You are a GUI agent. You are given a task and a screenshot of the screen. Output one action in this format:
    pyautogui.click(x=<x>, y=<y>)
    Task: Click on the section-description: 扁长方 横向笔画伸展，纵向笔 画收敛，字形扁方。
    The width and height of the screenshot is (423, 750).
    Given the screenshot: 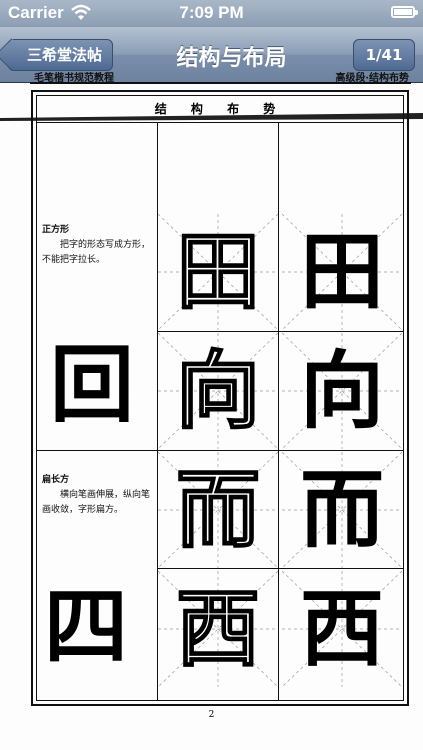 What is the action you would take?
    pyautogui.click(x=98, y=495)
    